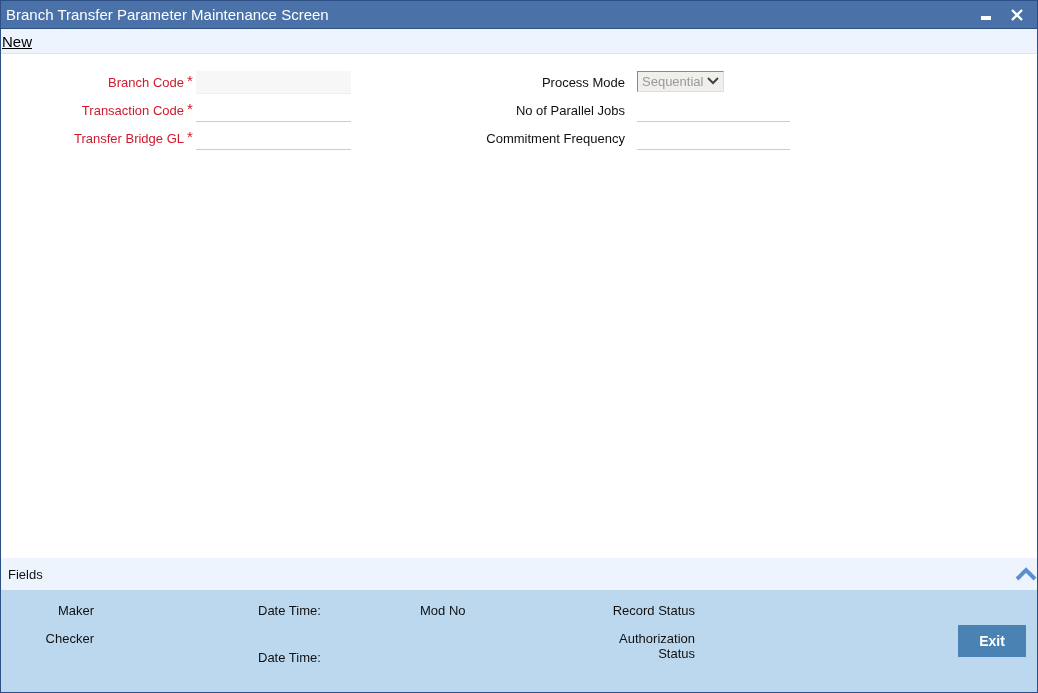 The width and height of the screenshot is (1038, 693). Describe the element at coordinates (992, 641) in the screenshot. I see `exit-button: Exit` at that location.